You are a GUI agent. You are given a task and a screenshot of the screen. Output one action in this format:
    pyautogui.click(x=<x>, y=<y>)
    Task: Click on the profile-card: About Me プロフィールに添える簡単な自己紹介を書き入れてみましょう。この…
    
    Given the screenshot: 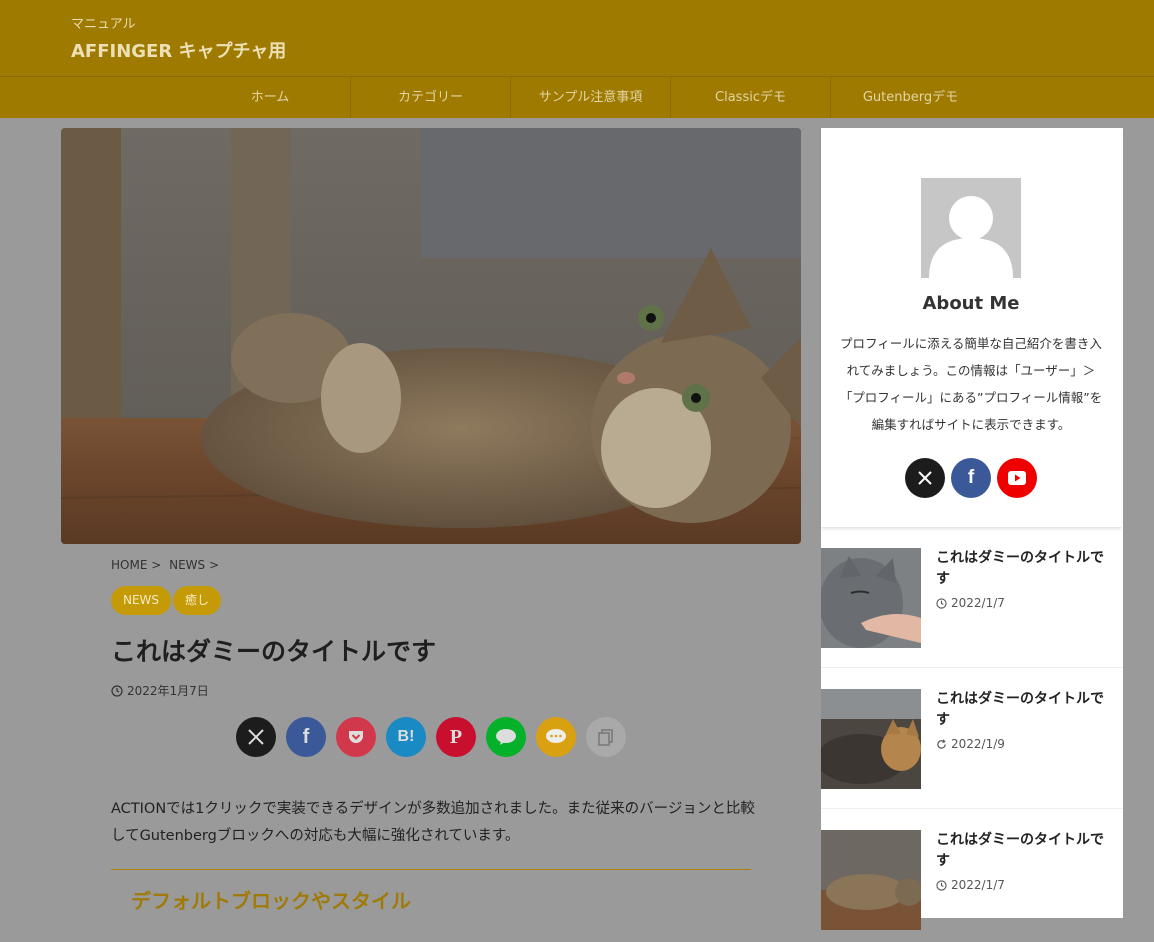 What is the action you would take?
    pyautogui.click(x=971, y=328)
    